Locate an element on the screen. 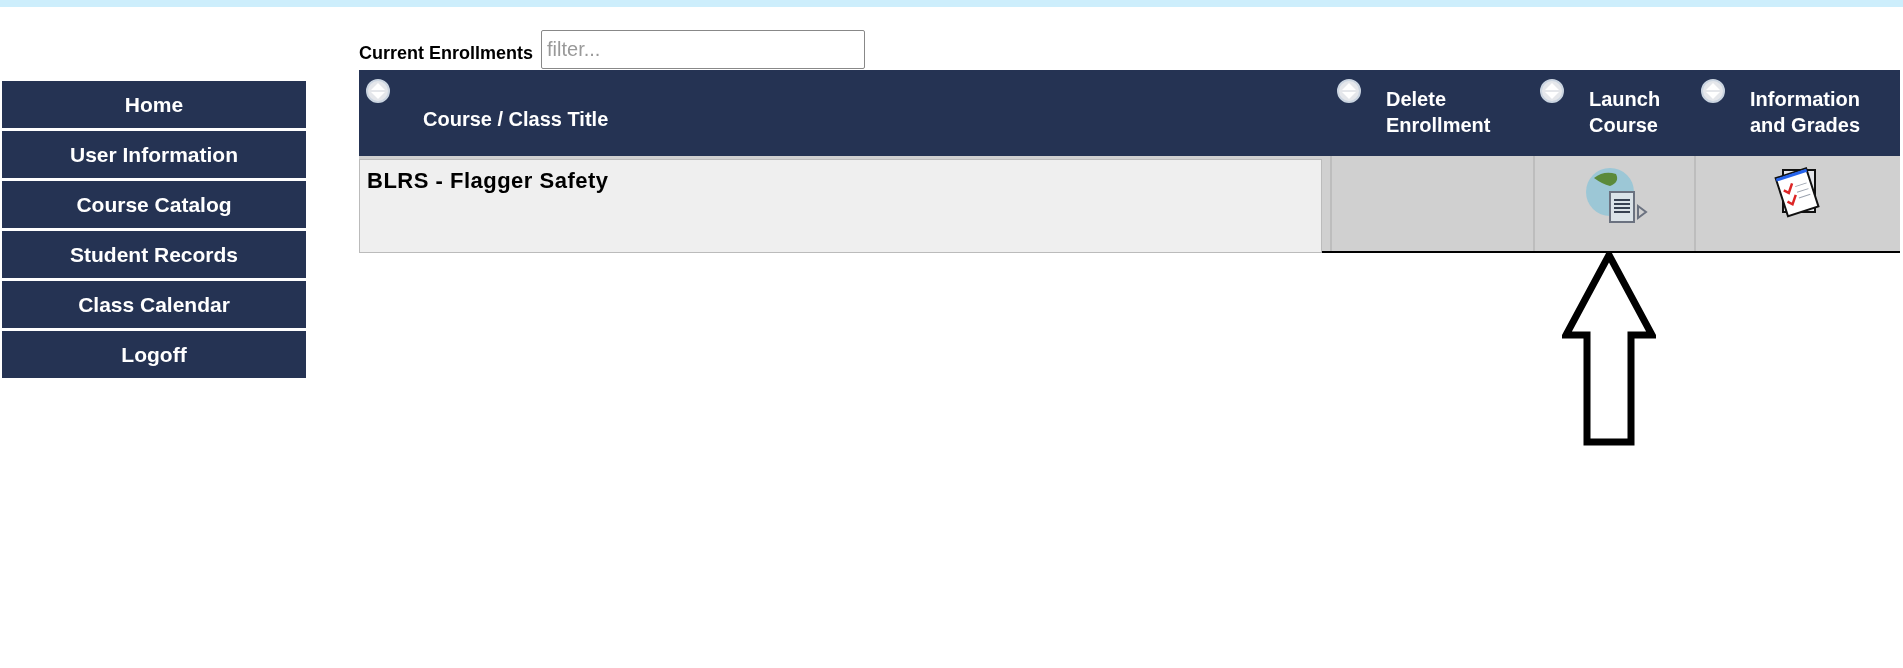 The image size is (1903, 668). nav-button: User Information is located at coordinates (154, 154).